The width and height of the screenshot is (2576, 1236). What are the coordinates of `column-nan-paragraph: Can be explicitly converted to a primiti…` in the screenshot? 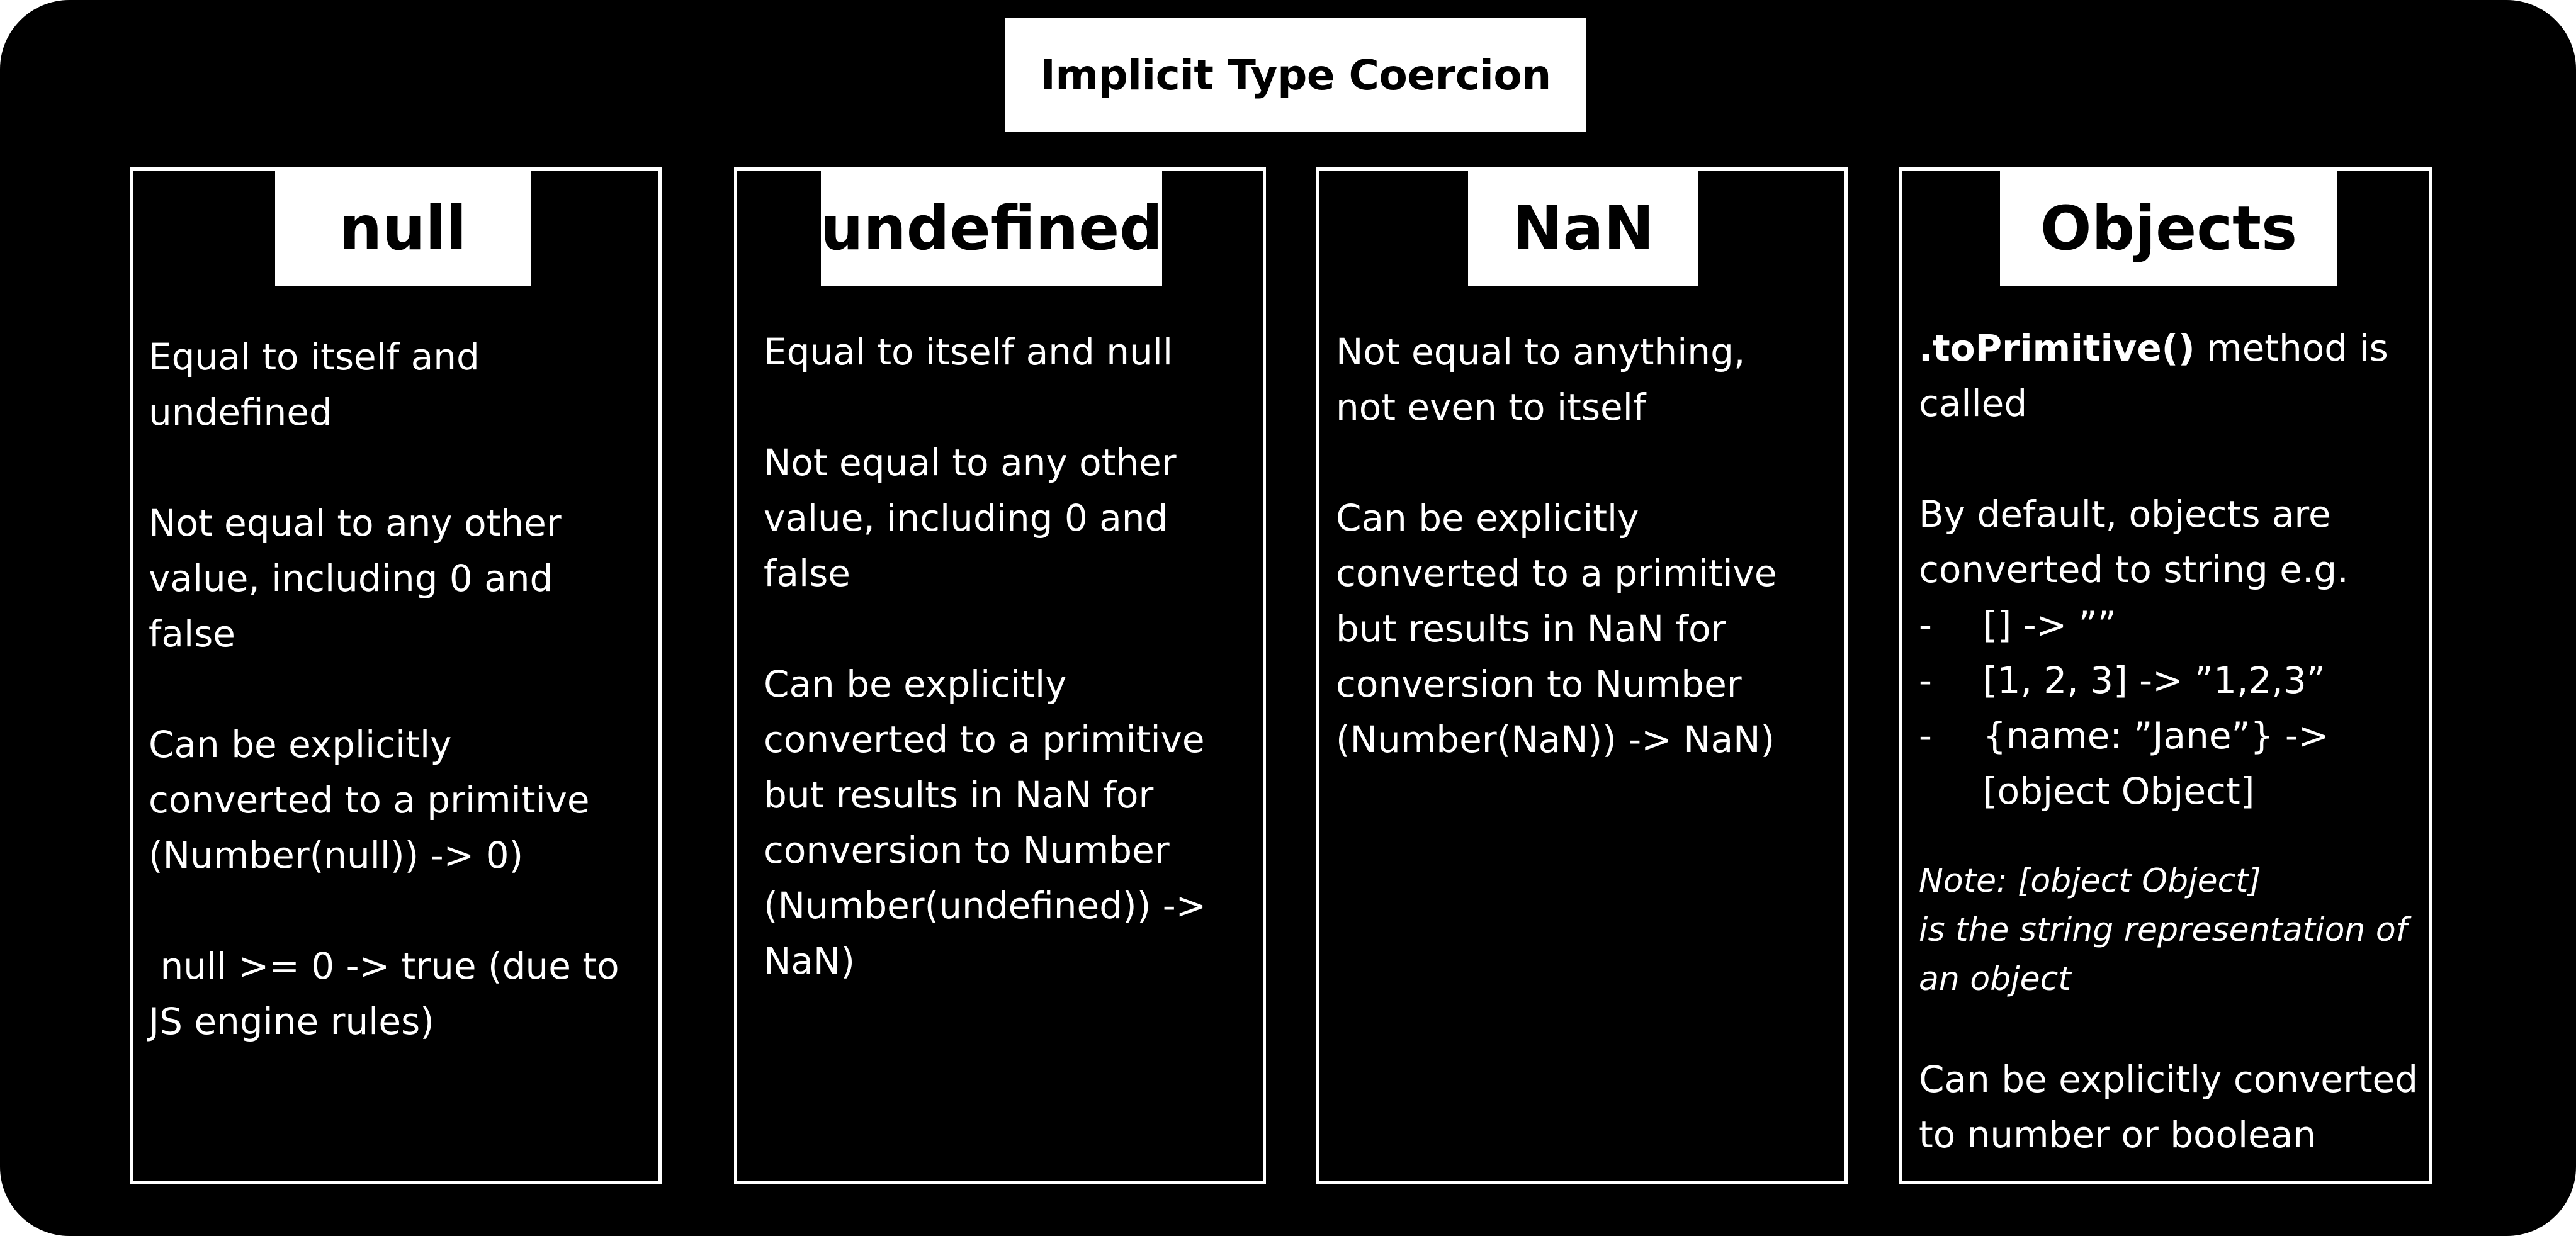 It's located at (1556, 629).